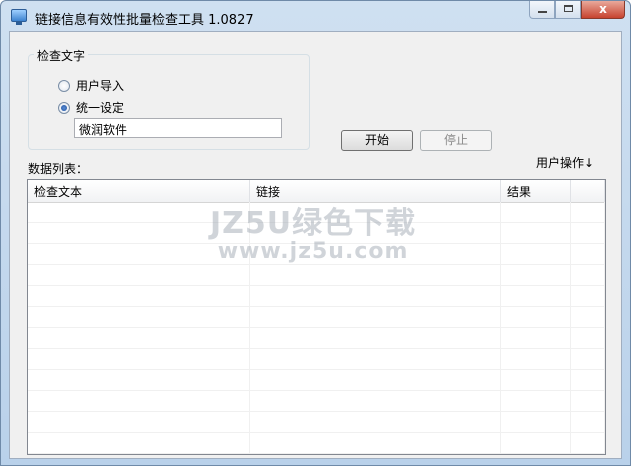 The height and width of the screenshot is (466, 631). I want to click on minimize-icon, so click(542, 12).